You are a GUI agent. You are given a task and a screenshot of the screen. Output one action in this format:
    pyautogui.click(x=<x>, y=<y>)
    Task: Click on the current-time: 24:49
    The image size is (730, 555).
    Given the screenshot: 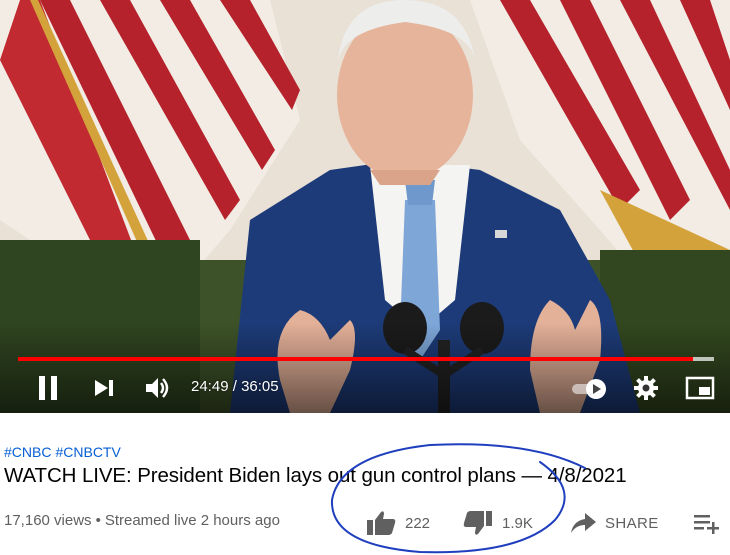 What is the action you would take?
    pyautogui.click(x=210, y=386)
    